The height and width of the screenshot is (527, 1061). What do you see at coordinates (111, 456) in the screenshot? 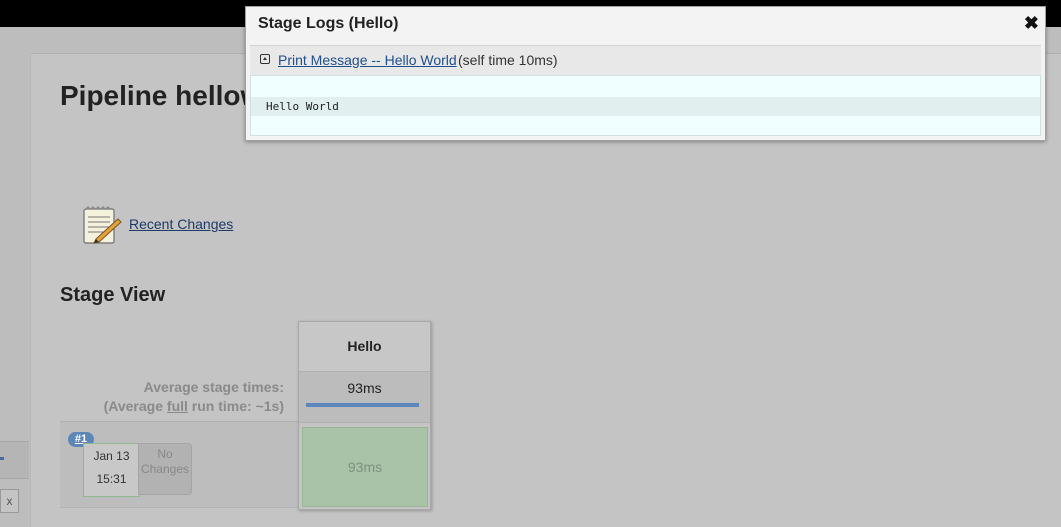
I see `build-date: Jan 13` at bounding box center [111, 456].